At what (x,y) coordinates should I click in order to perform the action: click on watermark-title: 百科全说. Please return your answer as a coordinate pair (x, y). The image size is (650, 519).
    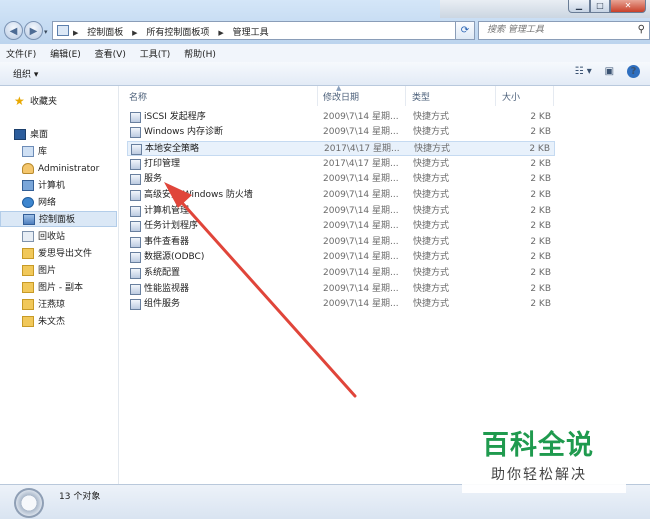
    Looking at the image, I should click on (538, 445).